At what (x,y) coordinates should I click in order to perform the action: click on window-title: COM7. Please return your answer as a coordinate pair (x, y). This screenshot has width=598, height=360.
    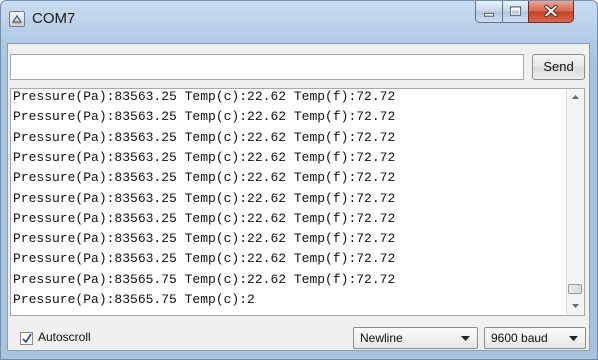
    Looking at the image, I should click on (54, 18).